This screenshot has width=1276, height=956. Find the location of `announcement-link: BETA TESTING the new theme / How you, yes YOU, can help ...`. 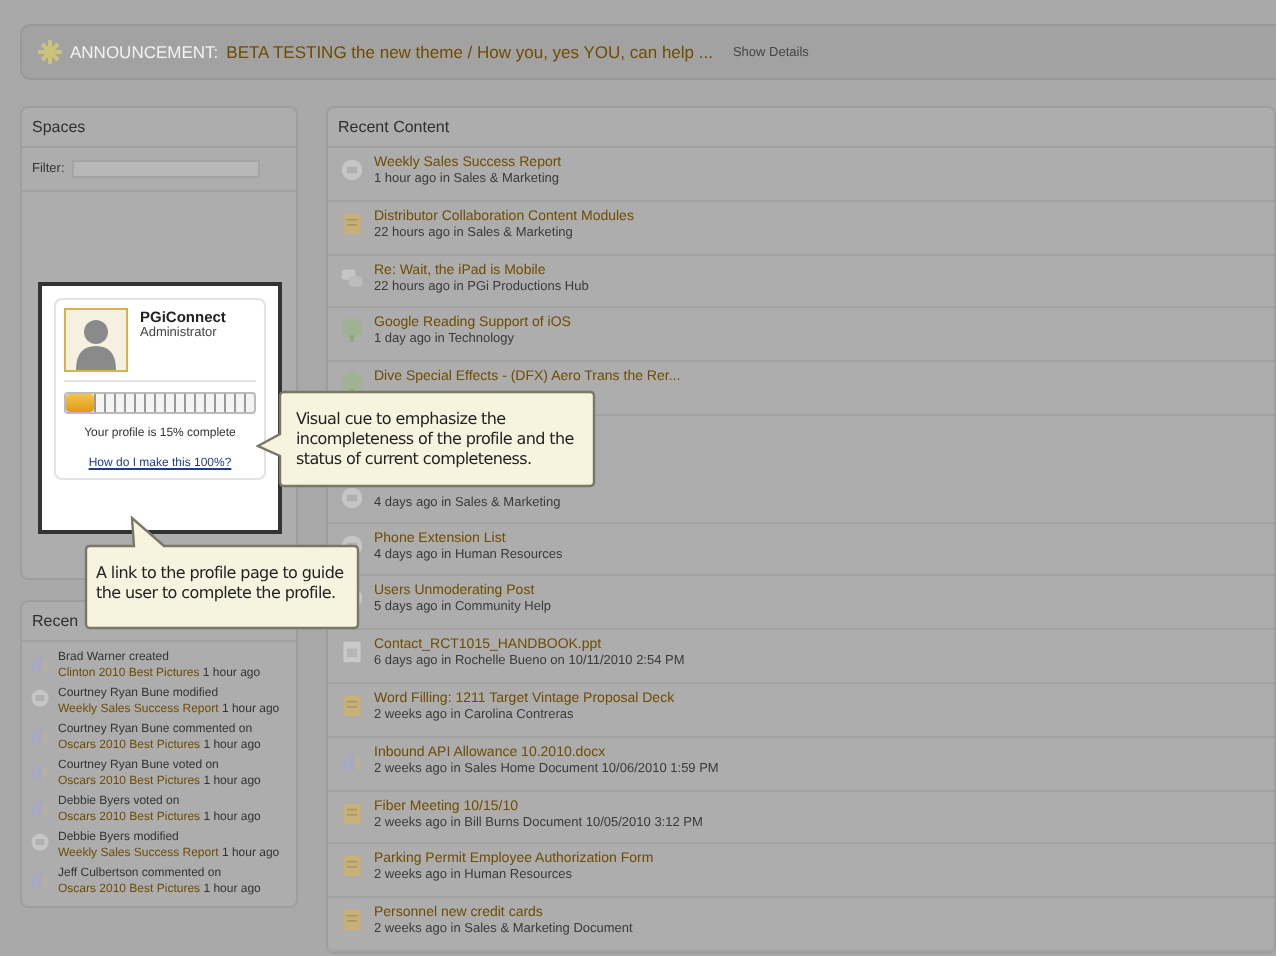

announcement-link: BETA TESTING the new theme / How you, yes YOU, can help ... is located at coordinates (469, 52).